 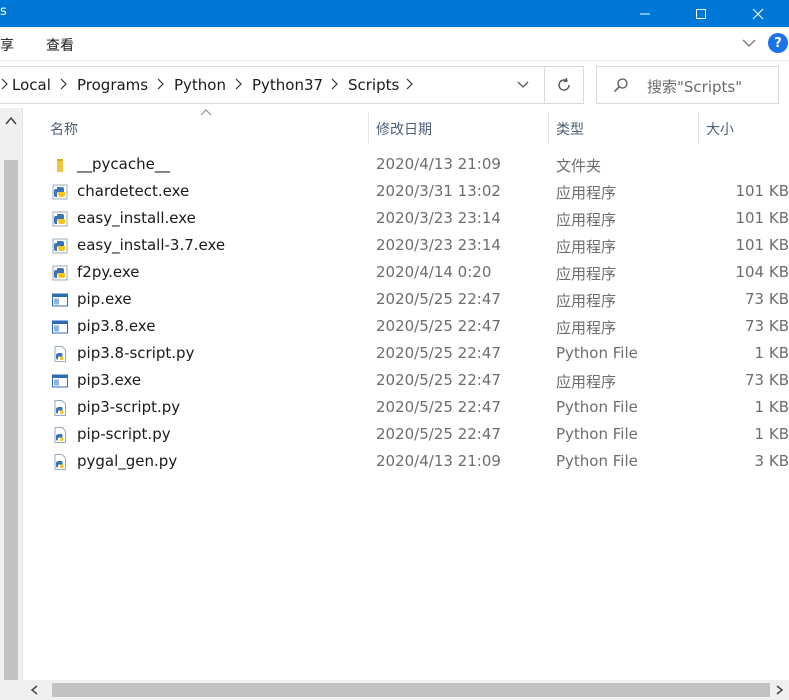 What do you see at coordinates (695, 87) in the screenshot?
I see `search-placeholder: 搜索"Scripts"` at bounding box center [695, 87].